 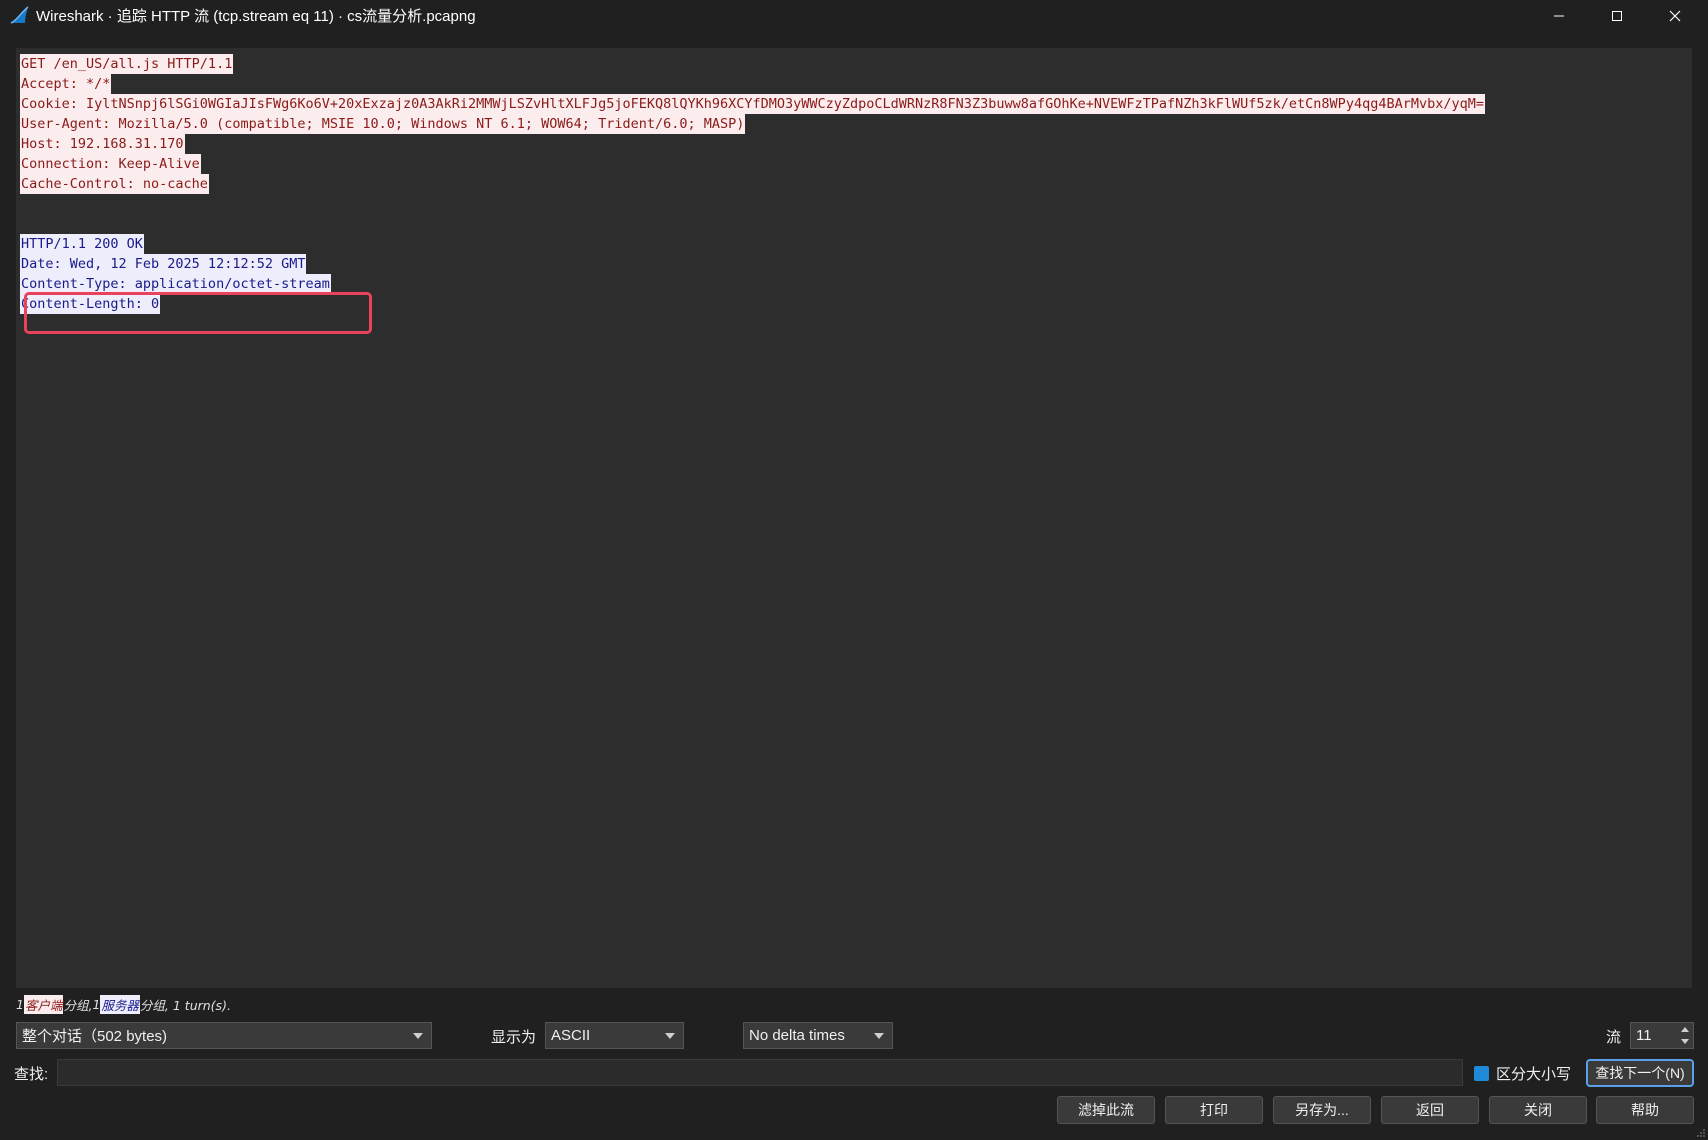 What do you see at coordinates (163, 264) in the screenshot?
I see `server-line: Date: Wed, 12 Feb 2025 12:12:52 GMT` at bounding box center [163, 264].